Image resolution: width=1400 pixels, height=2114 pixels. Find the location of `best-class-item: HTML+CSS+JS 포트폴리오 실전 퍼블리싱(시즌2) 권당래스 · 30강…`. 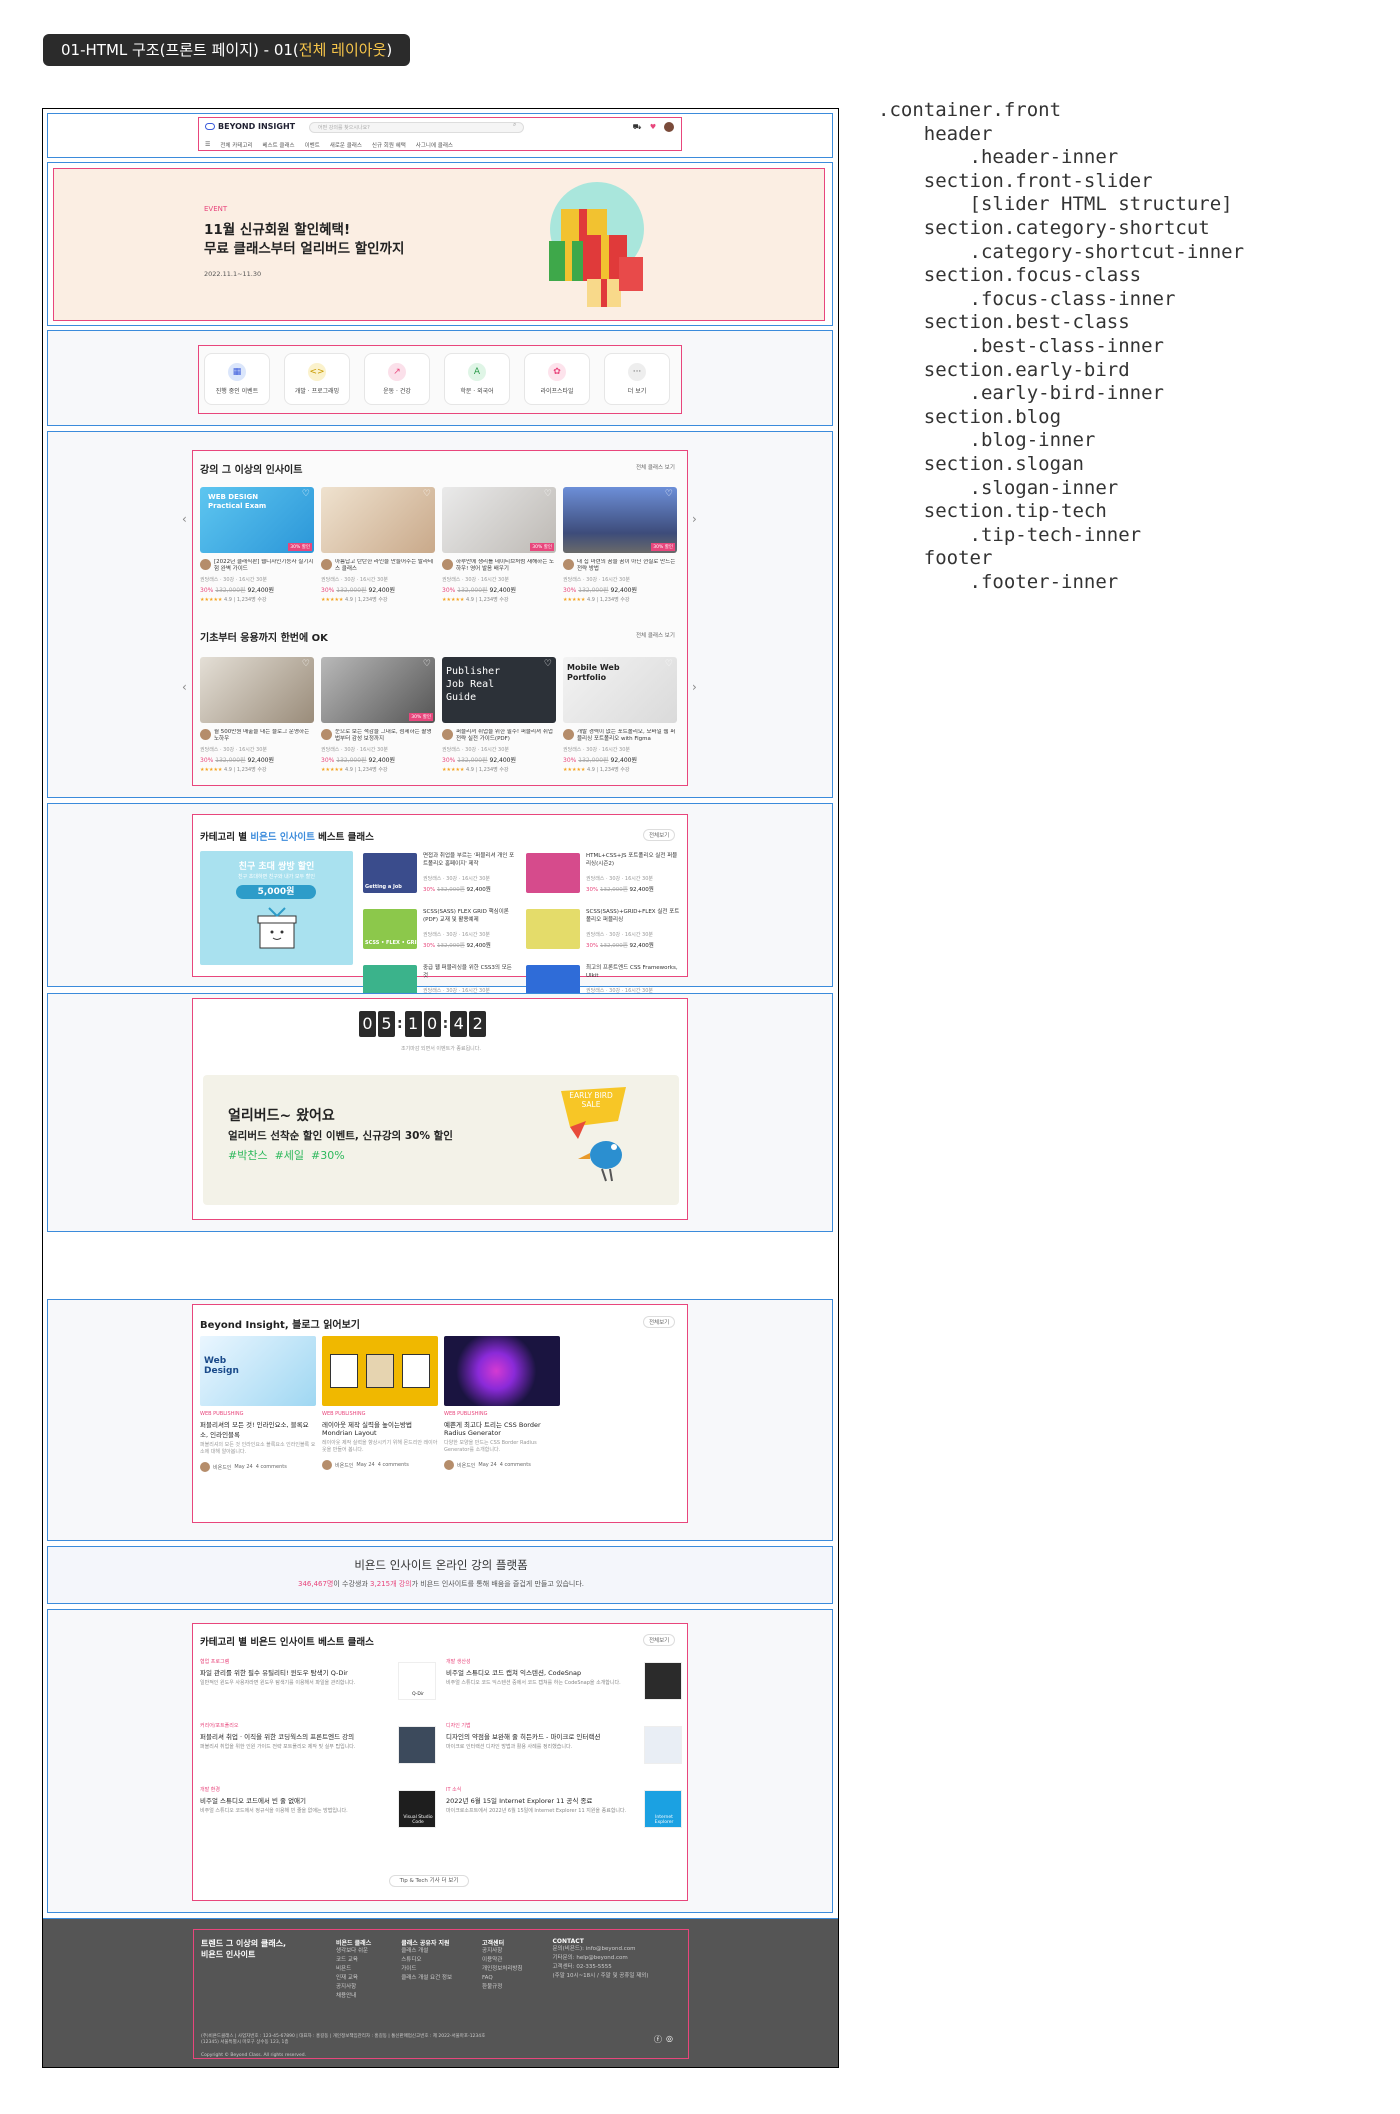

best-class-item: HTML+CSS+JS 포트폴리오 실전 퍼블리싱(시즌2) 권당래스 · 30강… is located at coordinates (603, 879).